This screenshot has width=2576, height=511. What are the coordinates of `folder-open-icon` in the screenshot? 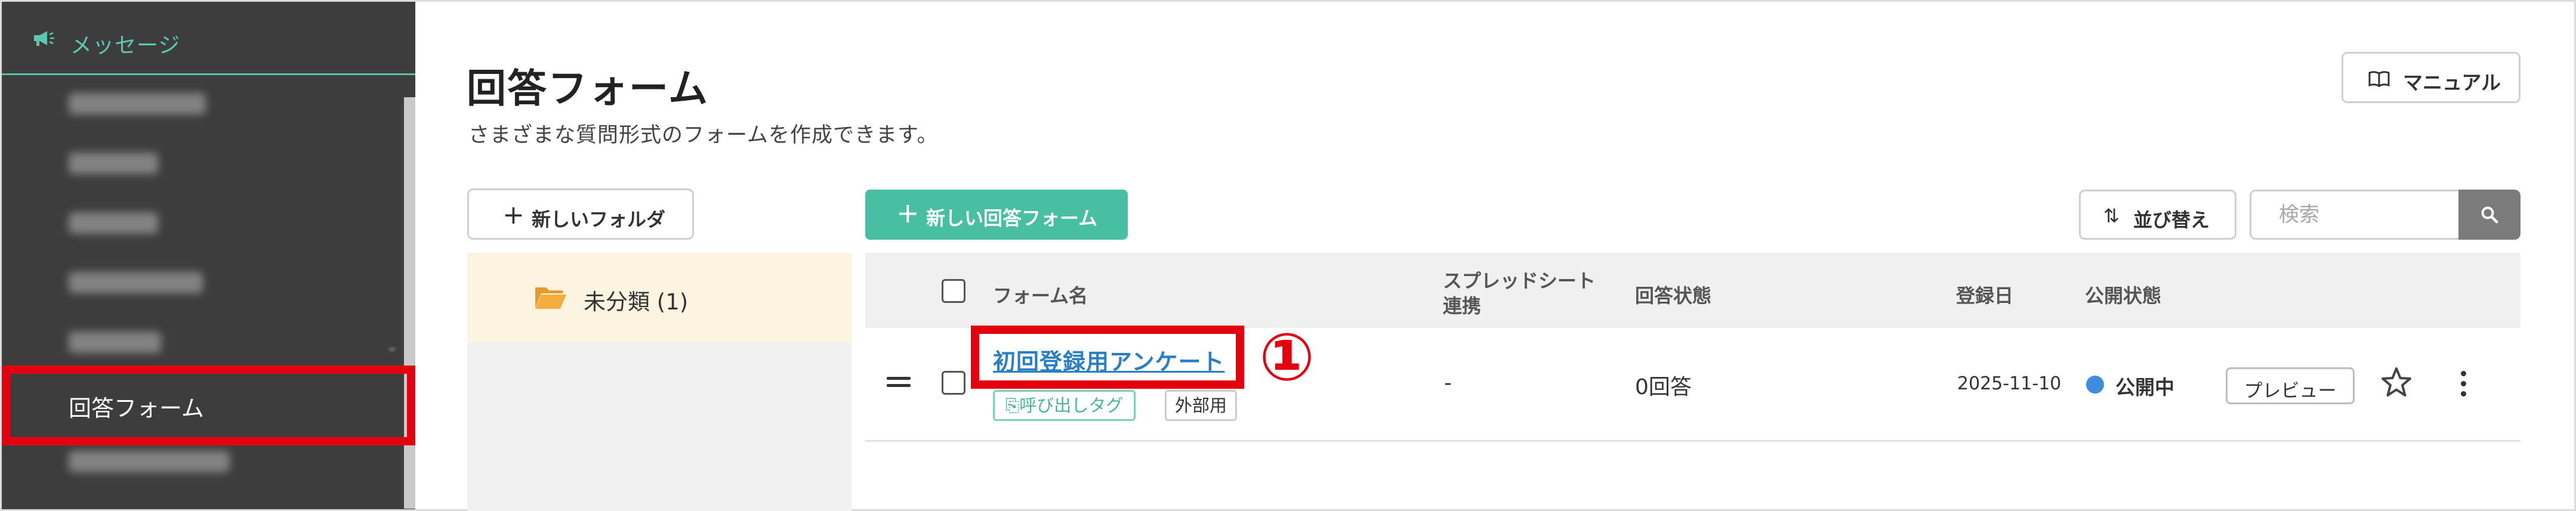 It's located at (550, 298).